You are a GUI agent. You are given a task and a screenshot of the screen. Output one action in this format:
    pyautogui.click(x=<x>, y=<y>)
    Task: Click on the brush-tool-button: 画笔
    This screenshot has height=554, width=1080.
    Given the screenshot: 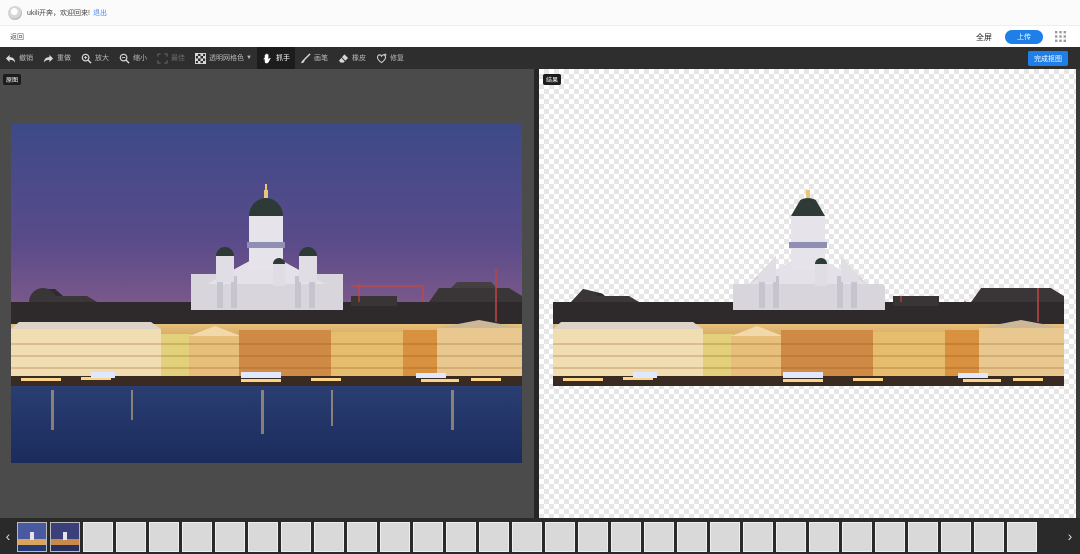 What is the action you would take?
    pyautogui.click(x=314, y=58)
    